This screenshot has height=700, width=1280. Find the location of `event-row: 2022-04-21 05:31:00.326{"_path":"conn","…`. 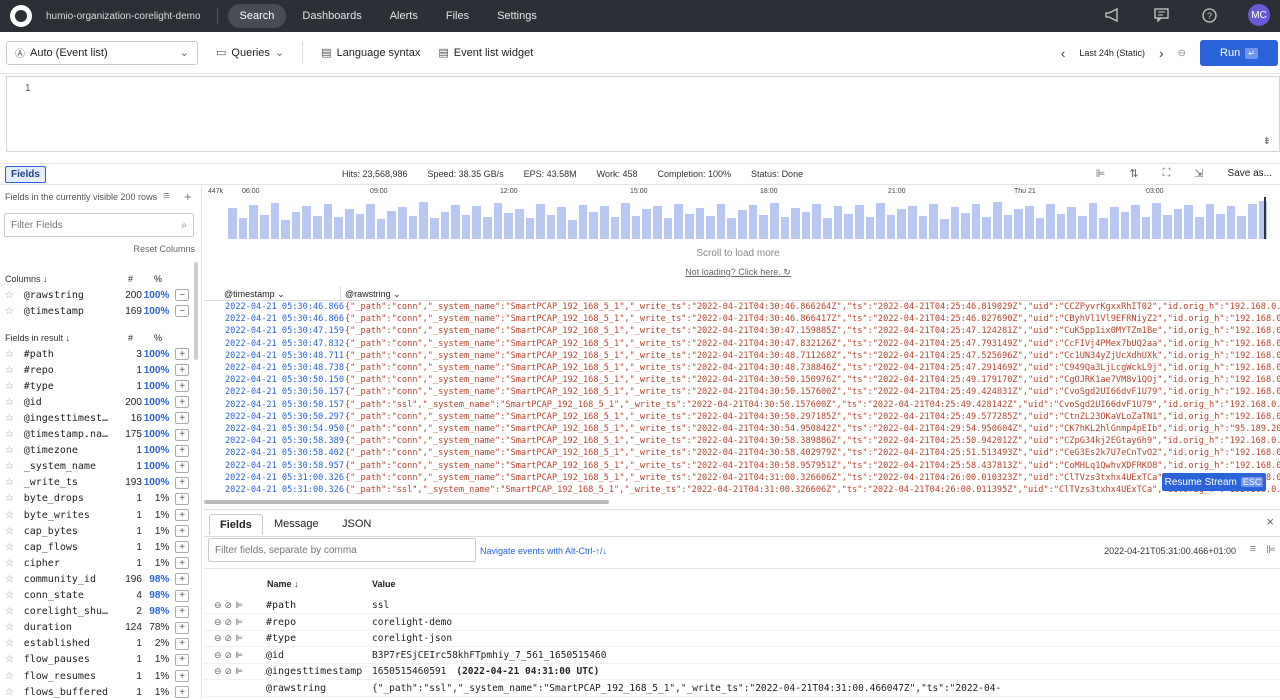

event-row: 2022-04-21 05:31:00.326{"_path":"conn","… is located at coordinates (752, 478).